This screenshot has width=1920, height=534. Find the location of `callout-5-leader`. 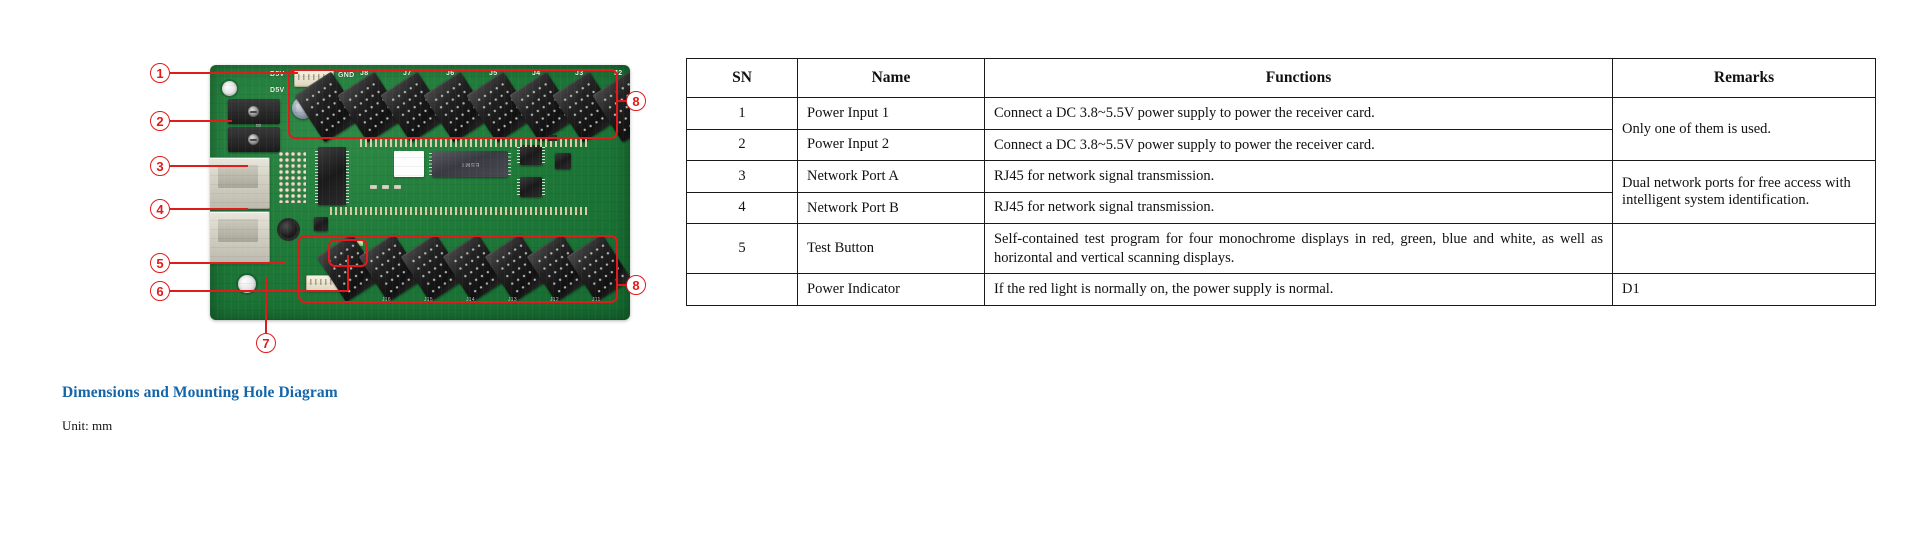

callout-5-leader is located at coordinates (227, 263).